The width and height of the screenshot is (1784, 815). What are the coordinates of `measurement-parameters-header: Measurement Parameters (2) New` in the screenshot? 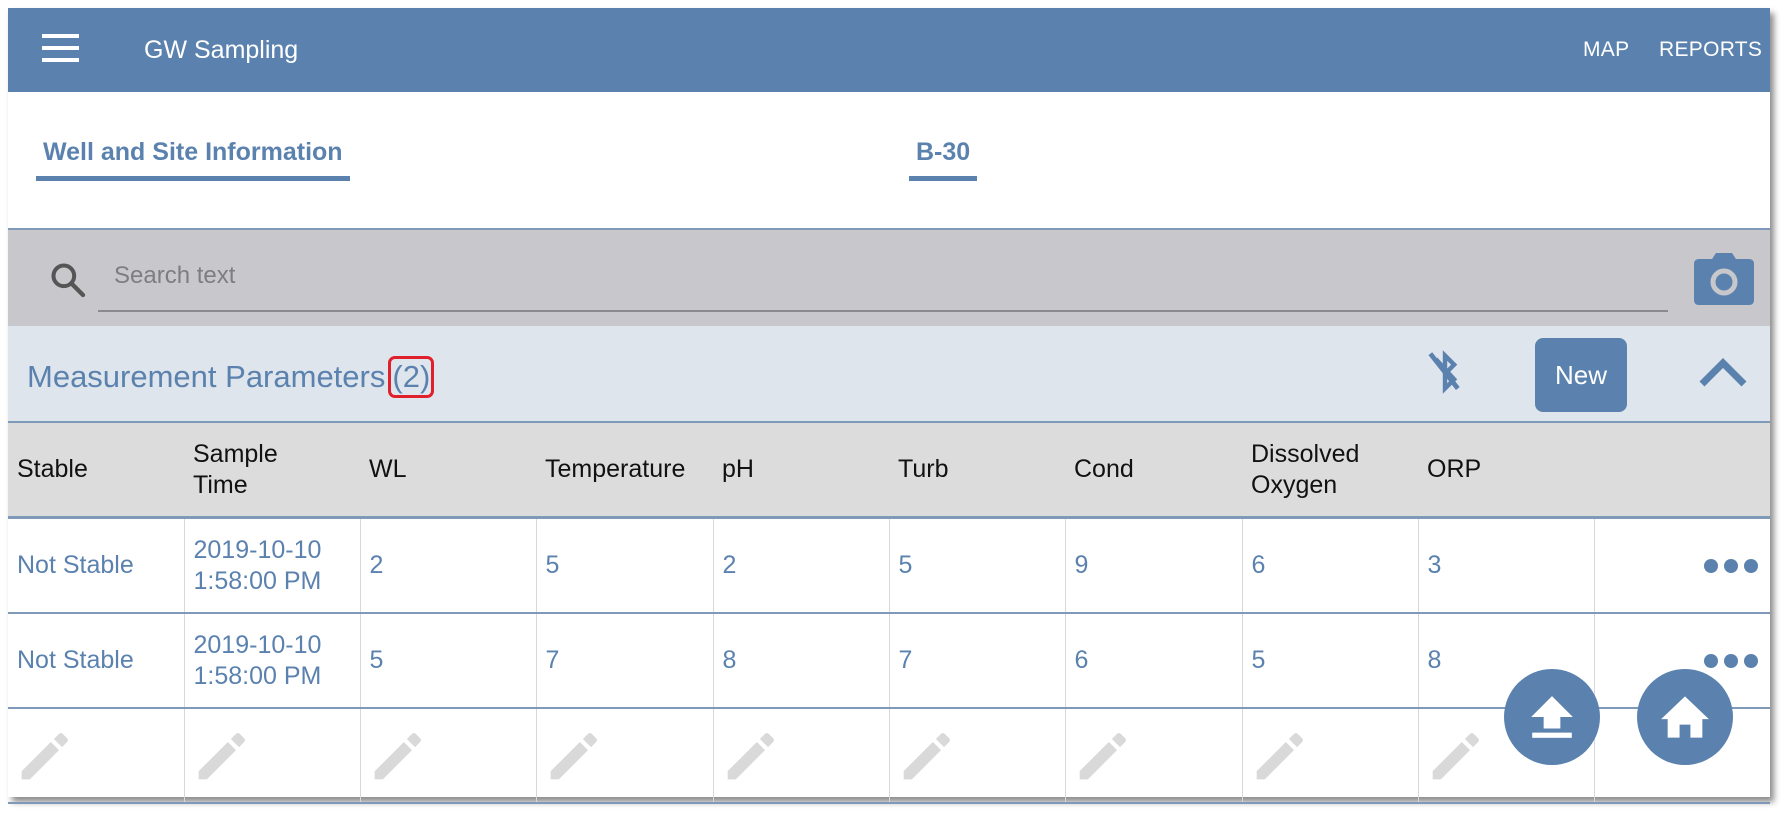 It's located at (889, 374).